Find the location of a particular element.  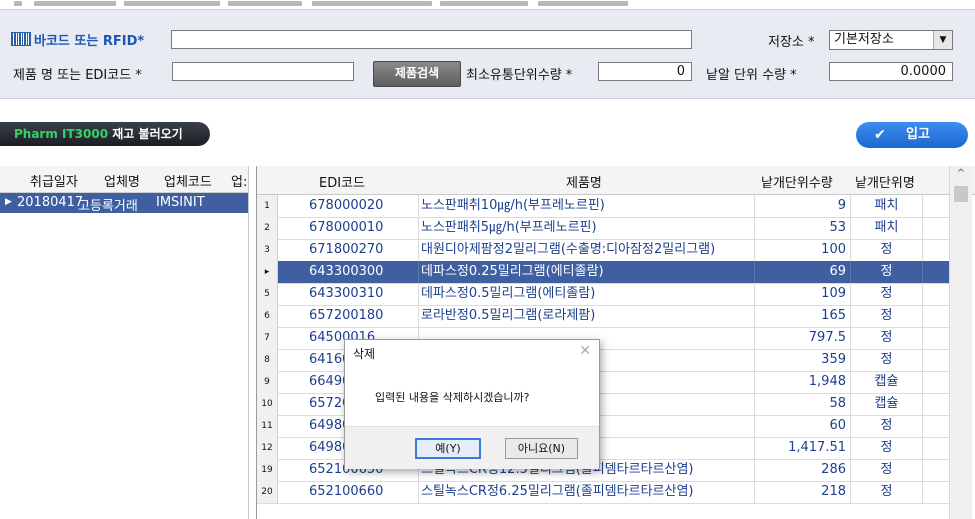

truncated-instruction-text is located at coordinates (487, 4).